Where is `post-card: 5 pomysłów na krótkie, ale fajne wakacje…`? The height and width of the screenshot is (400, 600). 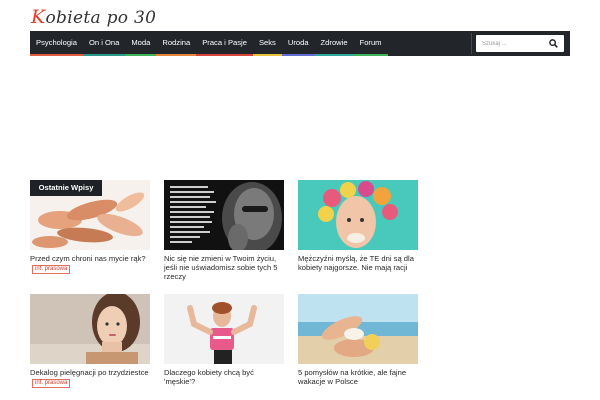
post-card: 5 pomysłów na krótkie, ale fajne wakacje… is located at coordinates (358, 340).